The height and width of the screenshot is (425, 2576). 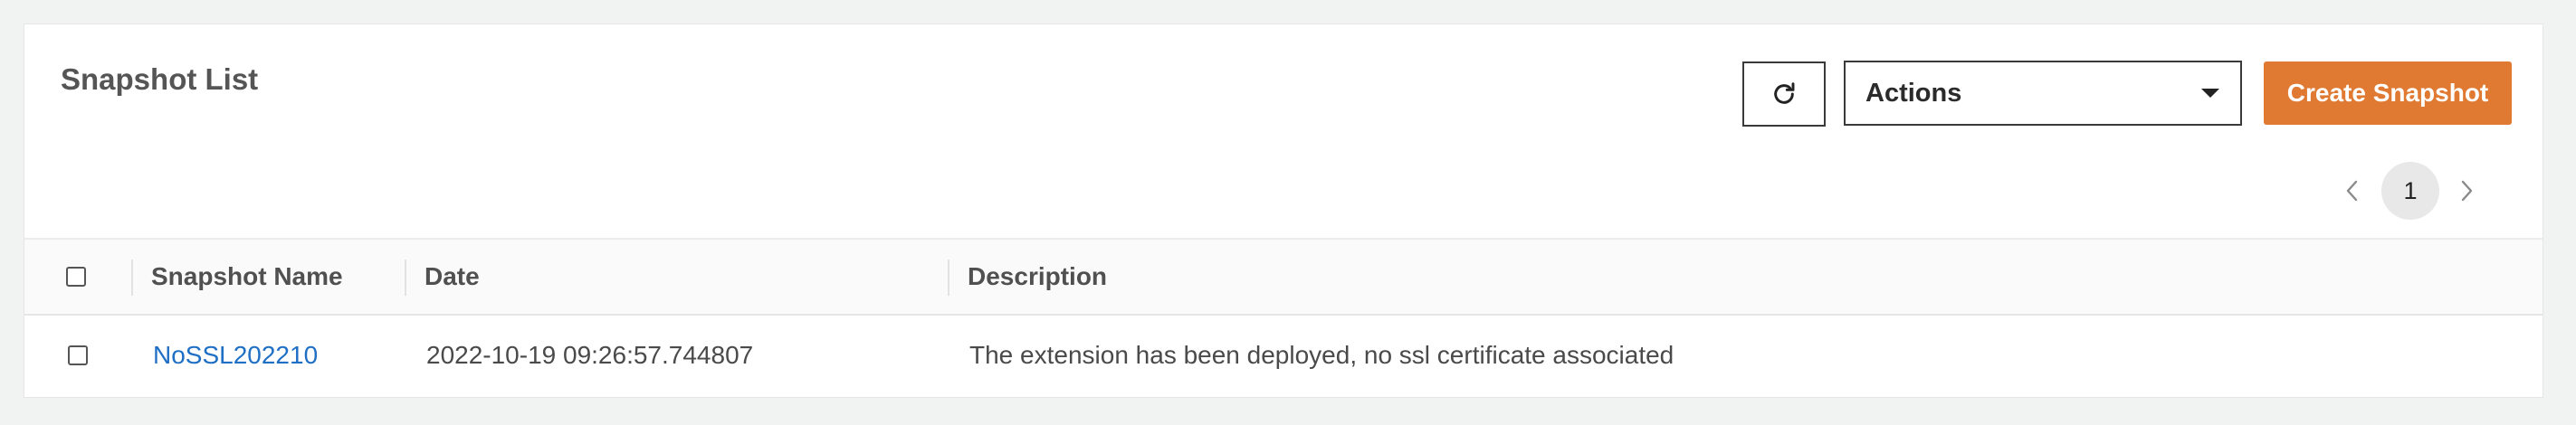 What do you see at coordinates (2388, 93) in the screenshot?
I see `create-snapshot-button: Create Snapshot` at bounding box center [2388, 93].